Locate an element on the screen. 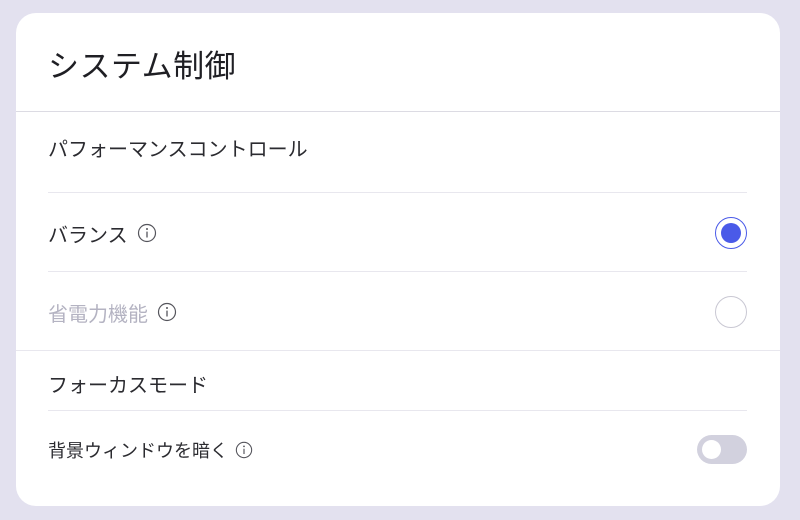 This screenshot has height=520, width=800. toggle-knob is located at coordinates (711, 449).